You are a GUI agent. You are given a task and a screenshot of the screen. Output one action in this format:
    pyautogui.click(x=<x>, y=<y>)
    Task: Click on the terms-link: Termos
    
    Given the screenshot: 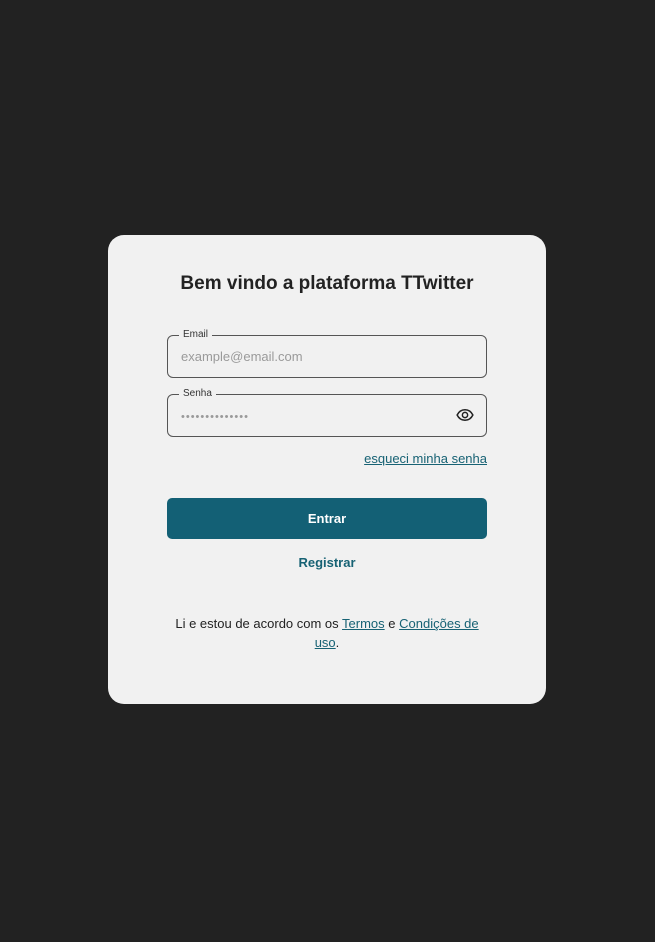 What is the action you would take?
    pyautogui.click(x=363, y=623)
    